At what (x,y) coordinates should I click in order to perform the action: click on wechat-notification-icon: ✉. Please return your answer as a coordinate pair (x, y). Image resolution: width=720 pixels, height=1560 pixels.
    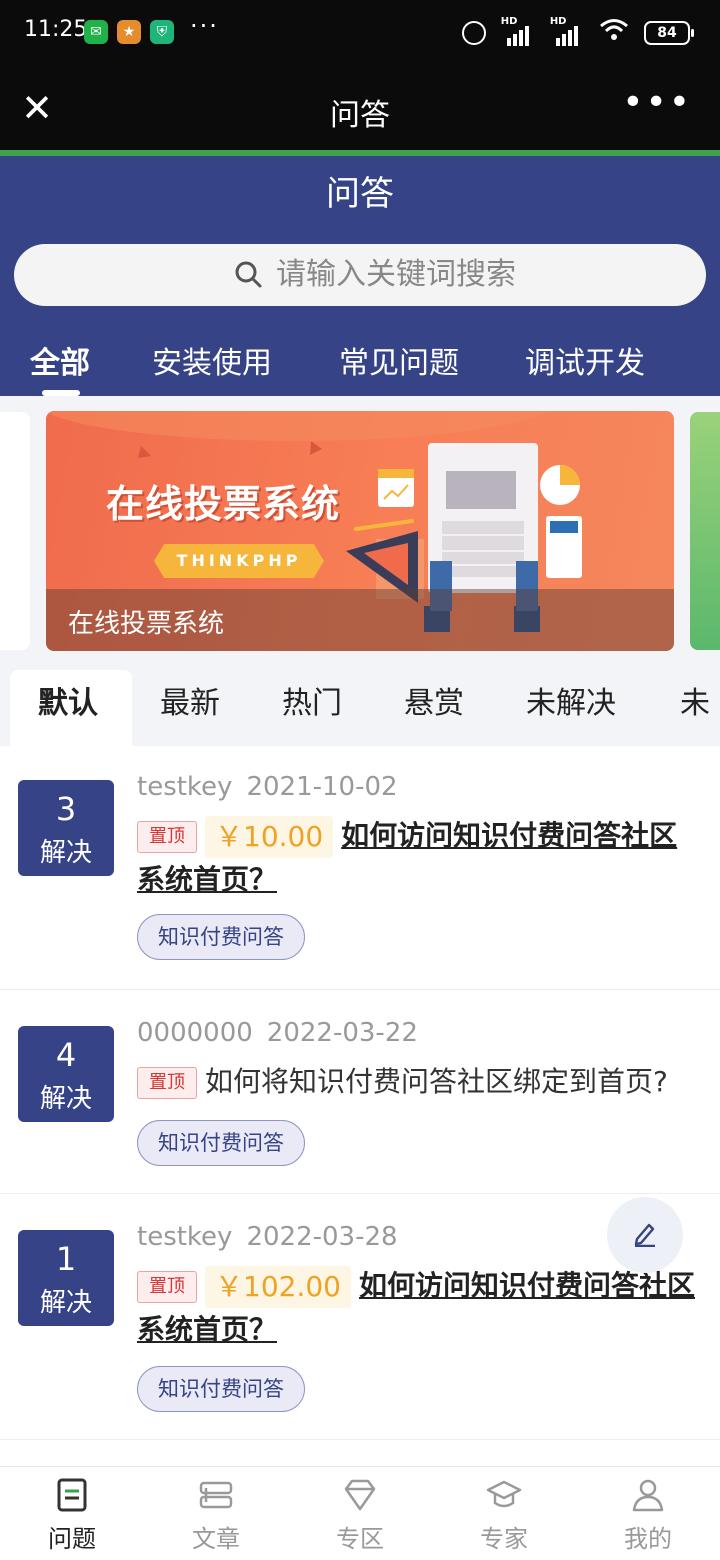
    Looking at the image, I should click on (96, 32).